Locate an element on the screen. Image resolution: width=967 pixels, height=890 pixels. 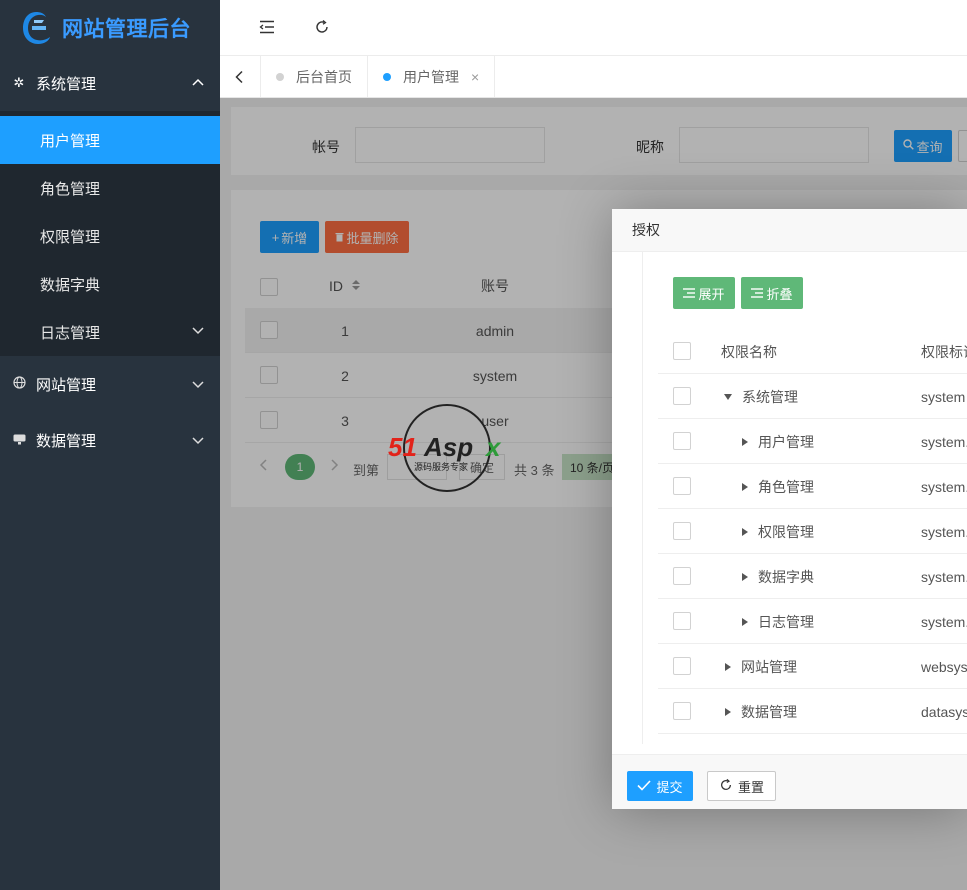
tree-table-header: 权限名称 权限标识 is located at coordinates (812, 351).